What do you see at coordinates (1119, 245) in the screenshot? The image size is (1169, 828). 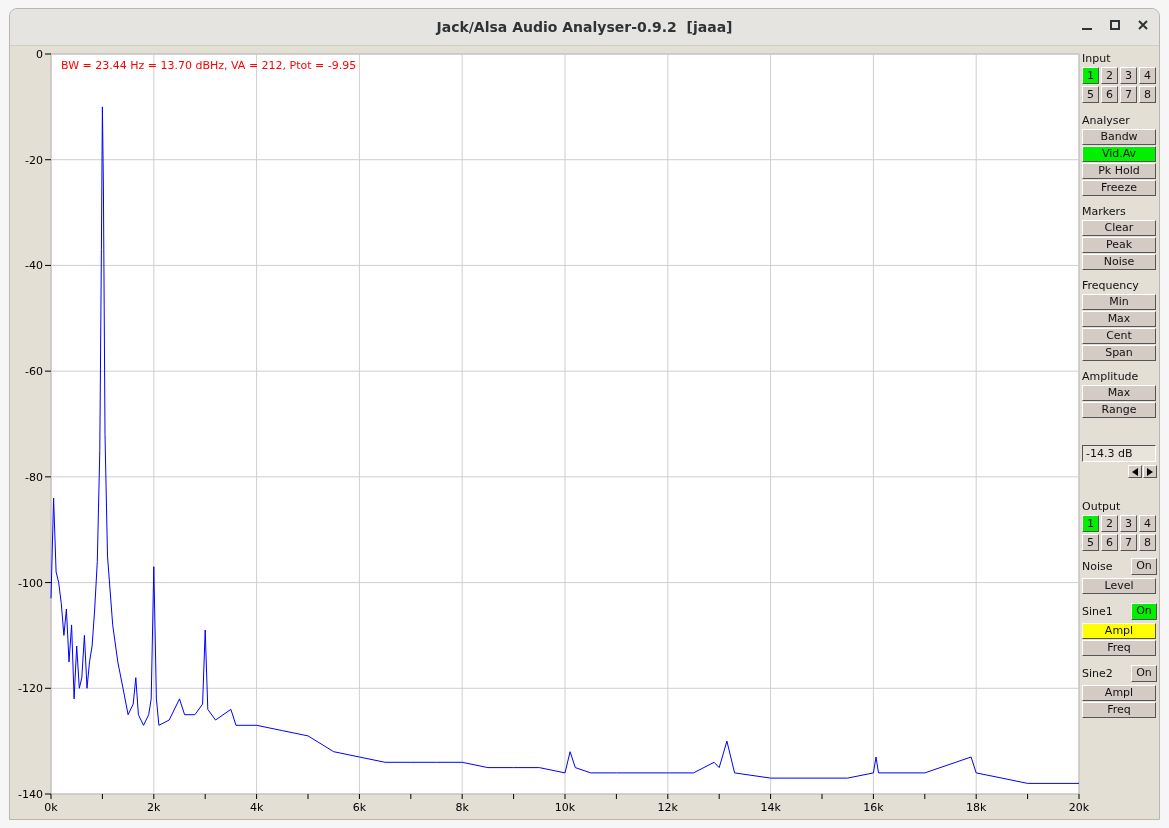 I see `panel-button: Peak` at bounding box center [1119, 245].